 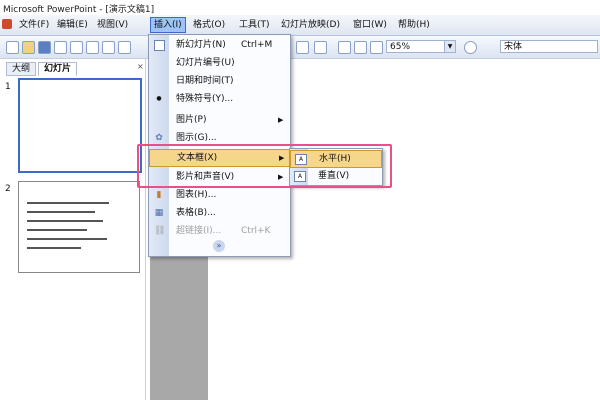 What do you see at coordinates (400, 47) in the screenshot?
I see `zoom-value: 65%` at bounding box center [400, 47].